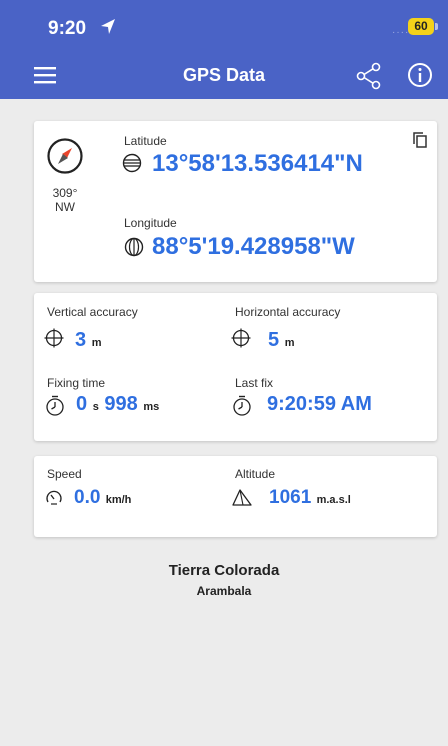 This screenshot has height=746, width=448. Describe the element at coordinates (420, 75) in the screenshot. I see `info-icon` at that location.